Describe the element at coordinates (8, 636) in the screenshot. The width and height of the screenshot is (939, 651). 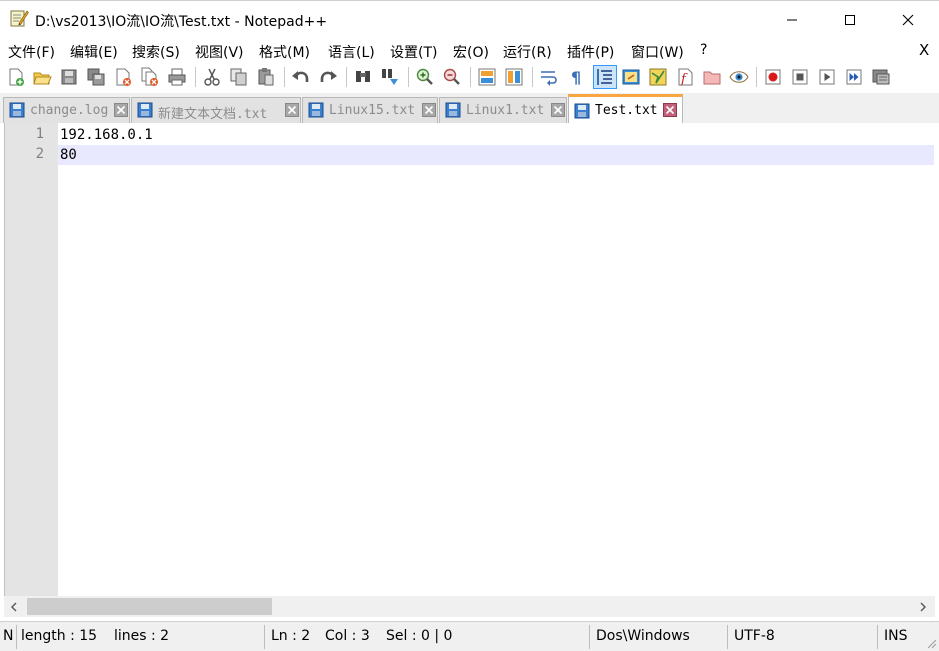
I see `status-file-type: N` at that location.